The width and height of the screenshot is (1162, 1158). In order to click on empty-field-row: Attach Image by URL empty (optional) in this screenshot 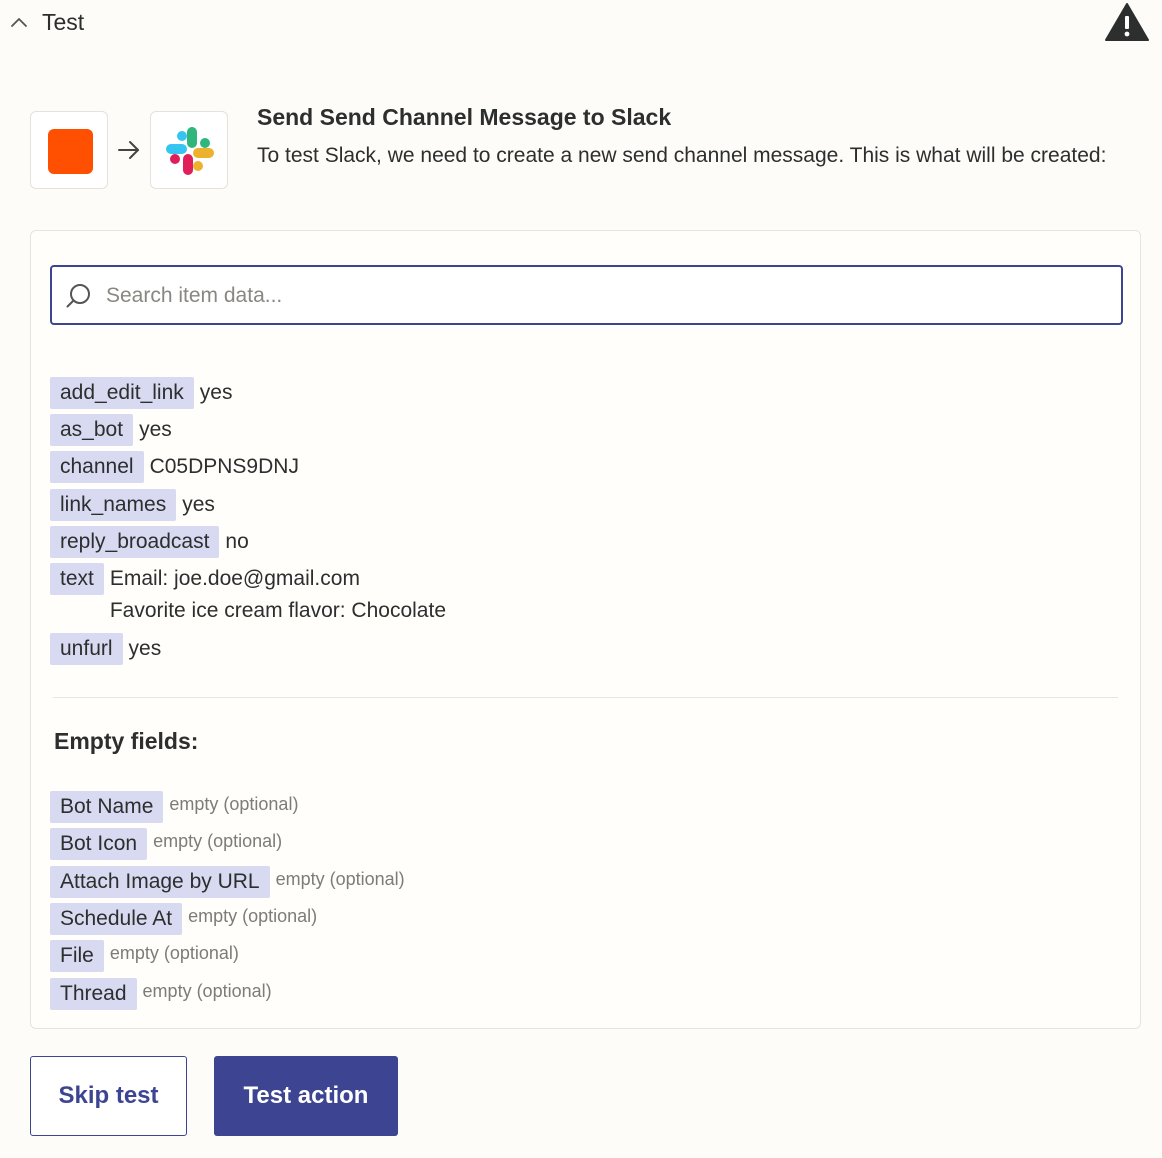, I will do `click(227, 882)`.